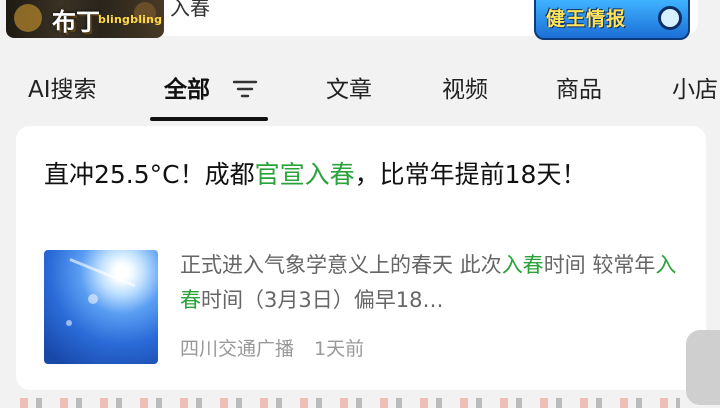 This screenshot has height=408, width=720. I want to click on title-highlight: 官宣入春, so click(304, 174).